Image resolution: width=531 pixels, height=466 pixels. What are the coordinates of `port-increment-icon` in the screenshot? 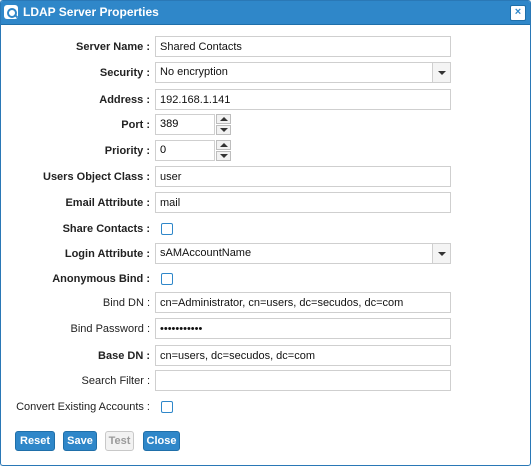 It's located at (223, 119).